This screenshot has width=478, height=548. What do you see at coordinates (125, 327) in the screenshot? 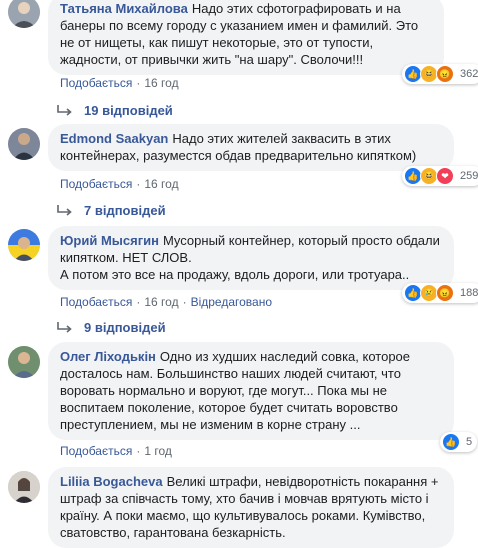
I see `replies-count: 9 відповідей` at bounding box center [125, 327].